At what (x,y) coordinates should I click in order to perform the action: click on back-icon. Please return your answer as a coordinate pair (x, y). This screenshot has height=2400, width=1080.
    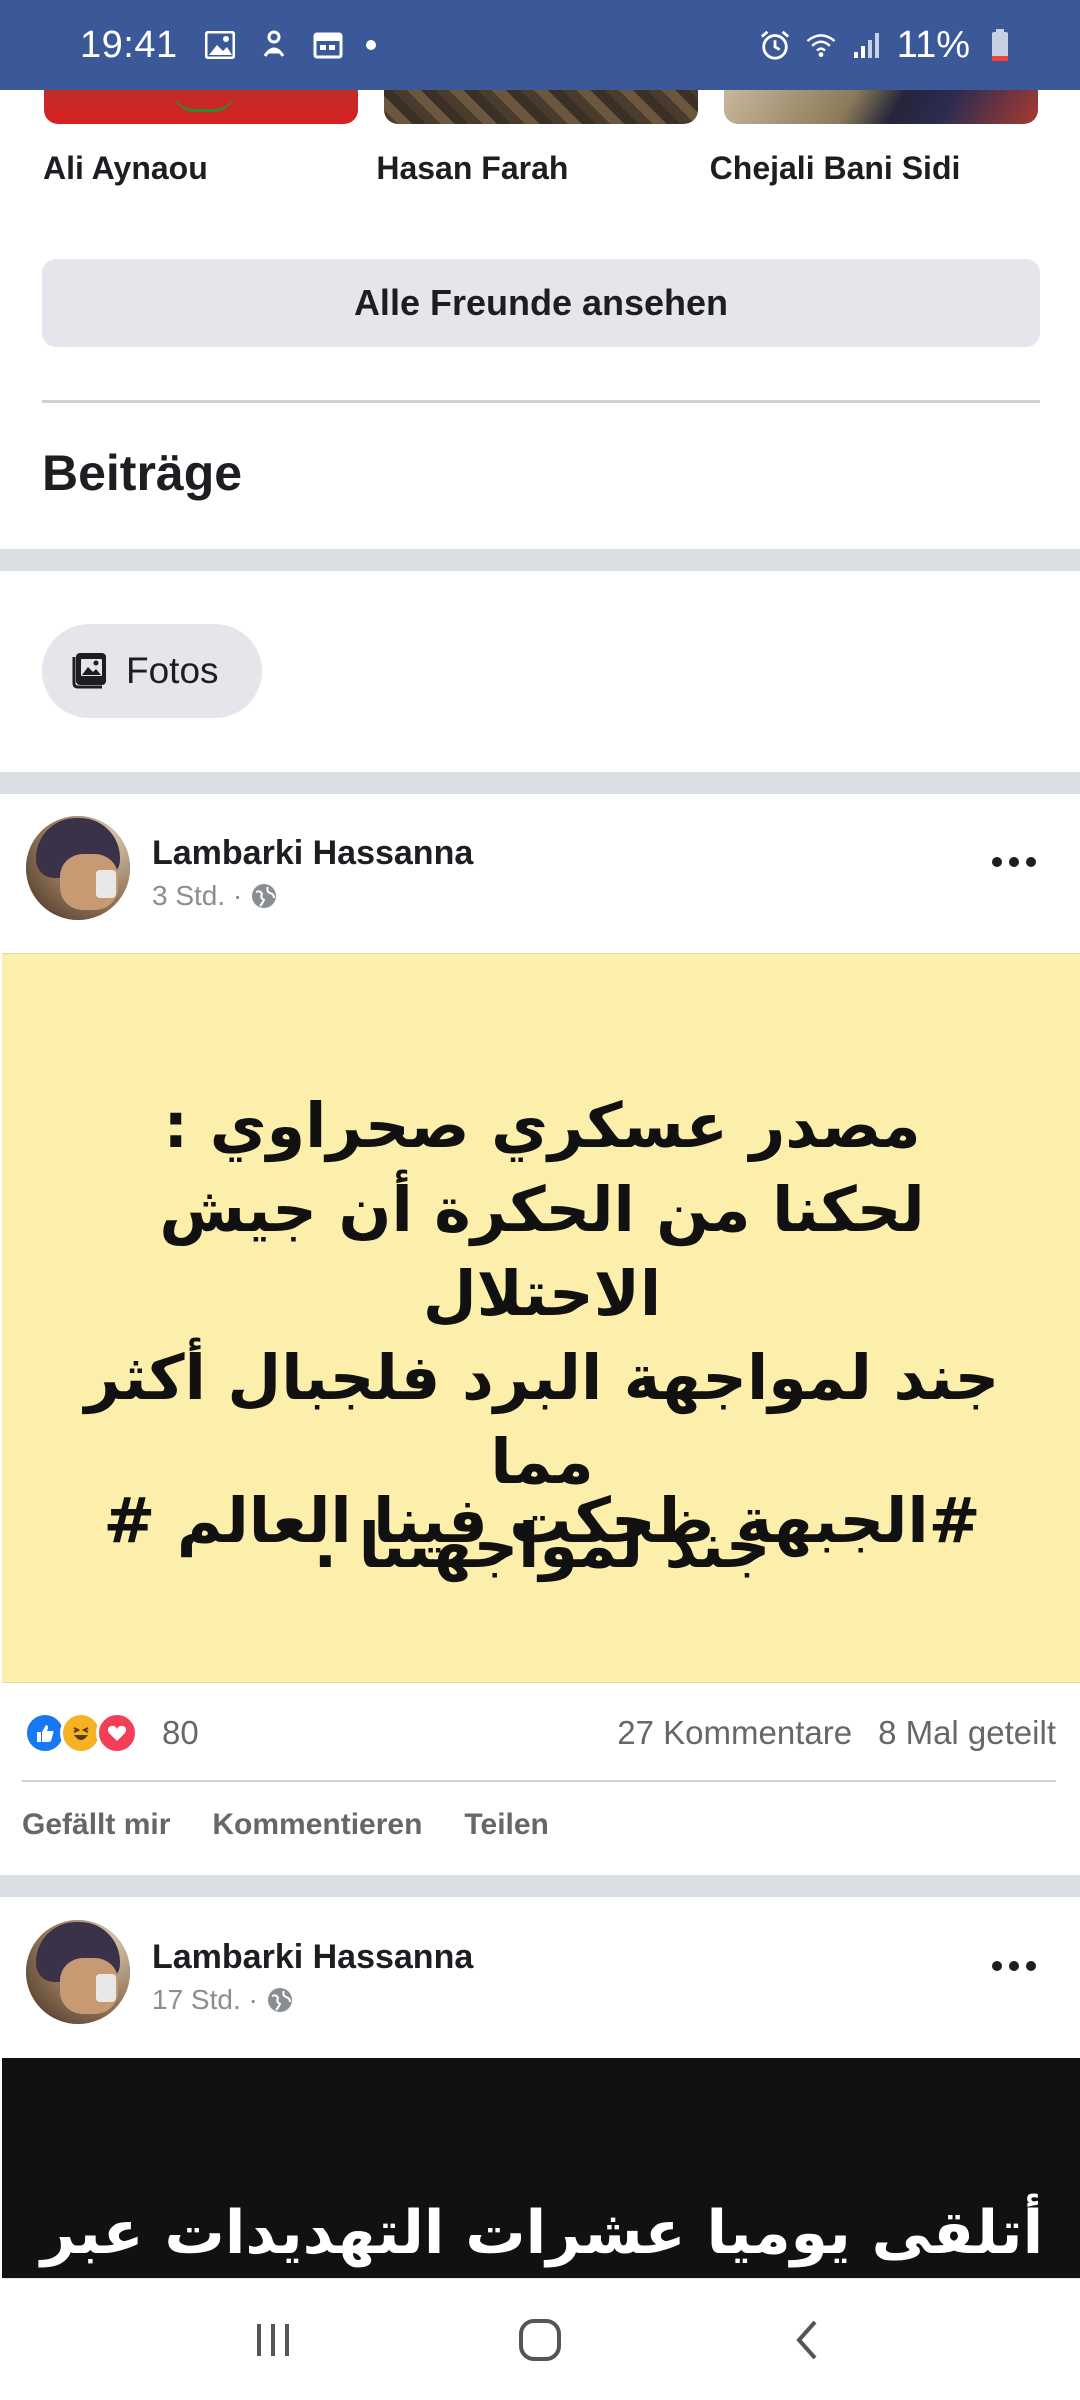
    Looking at the image, I should click on (807, 2340).